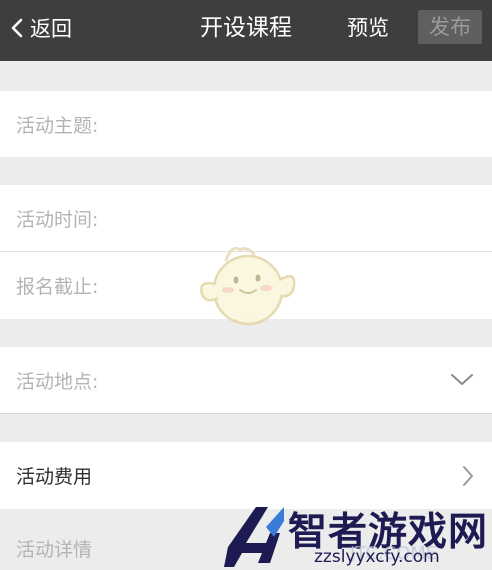 The width and height of the screenshot is (492, 570). Describe the element at coordinates (248, 286) in the screenshot. I see `mascot-illustration` at that location.